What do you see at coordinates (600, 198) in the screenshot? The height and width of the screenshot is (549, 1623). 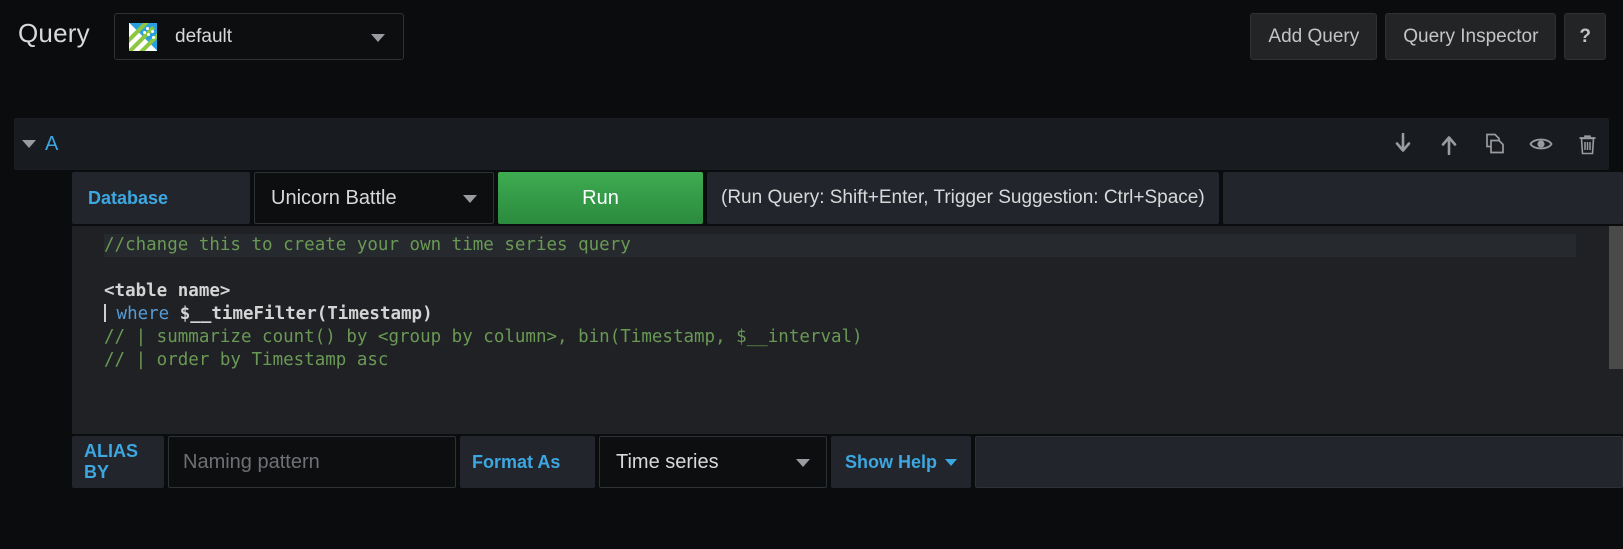 I see `run-query-button: Run` at bounding box center [600, 198].